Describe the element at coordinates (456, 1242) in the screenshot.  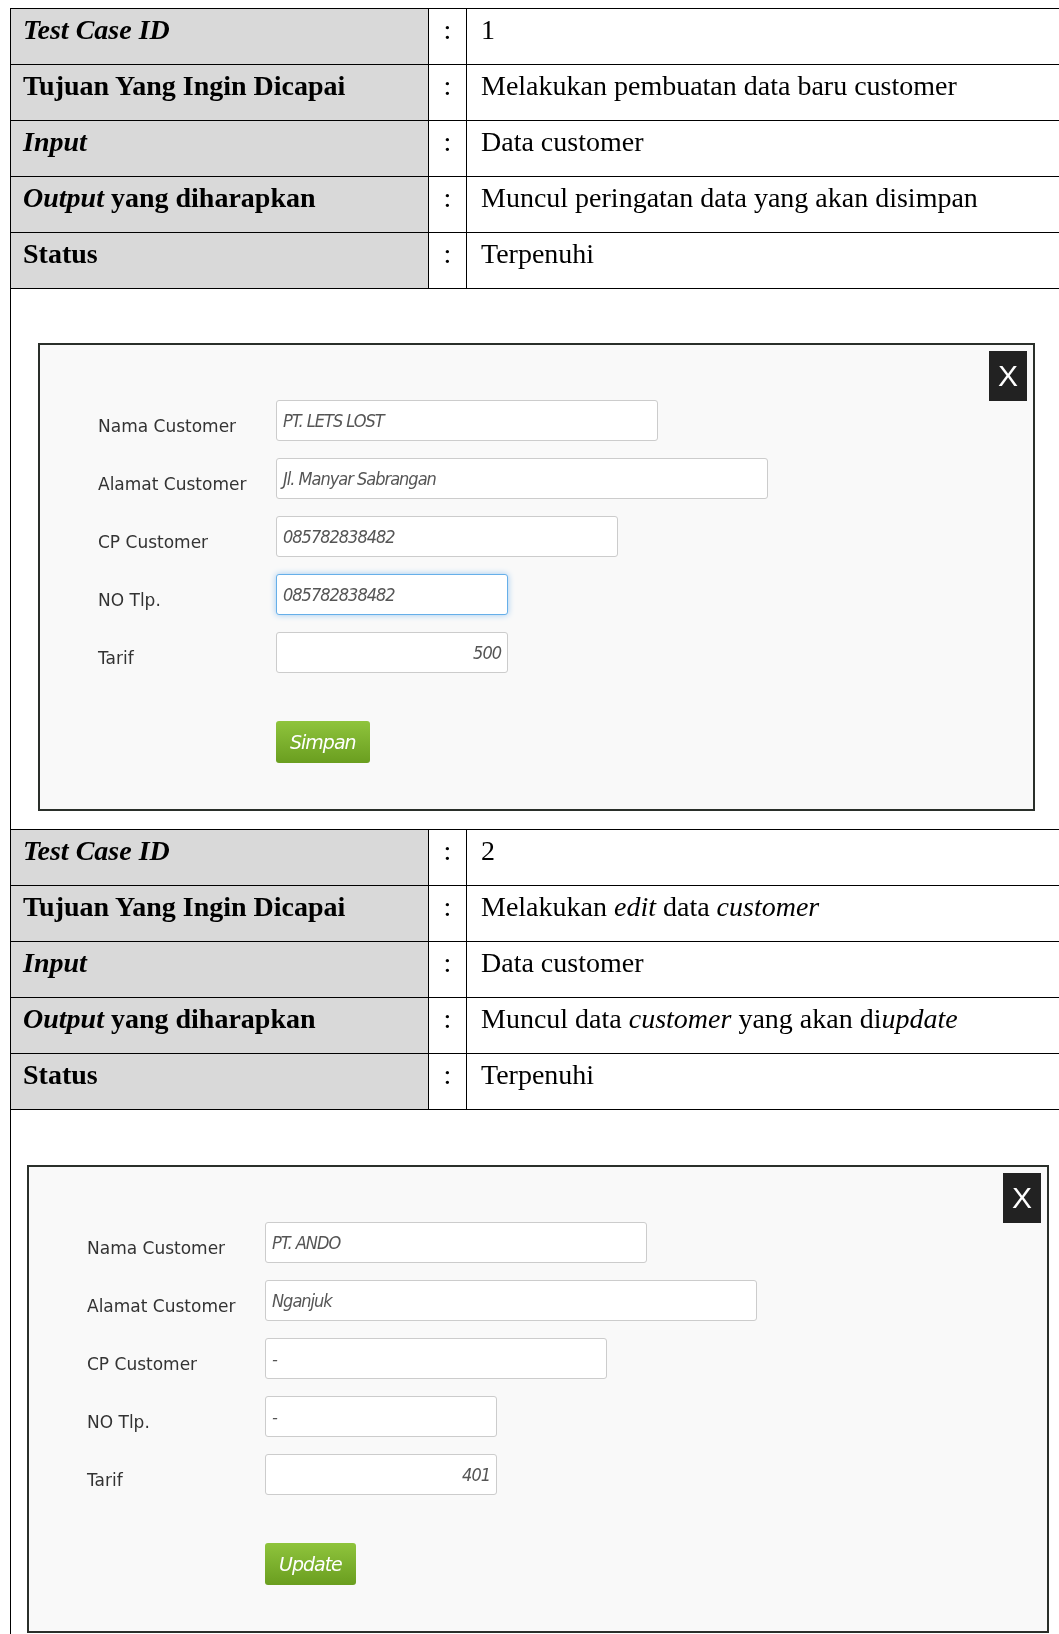
I see `input-field: PT. ANDO` at that location.